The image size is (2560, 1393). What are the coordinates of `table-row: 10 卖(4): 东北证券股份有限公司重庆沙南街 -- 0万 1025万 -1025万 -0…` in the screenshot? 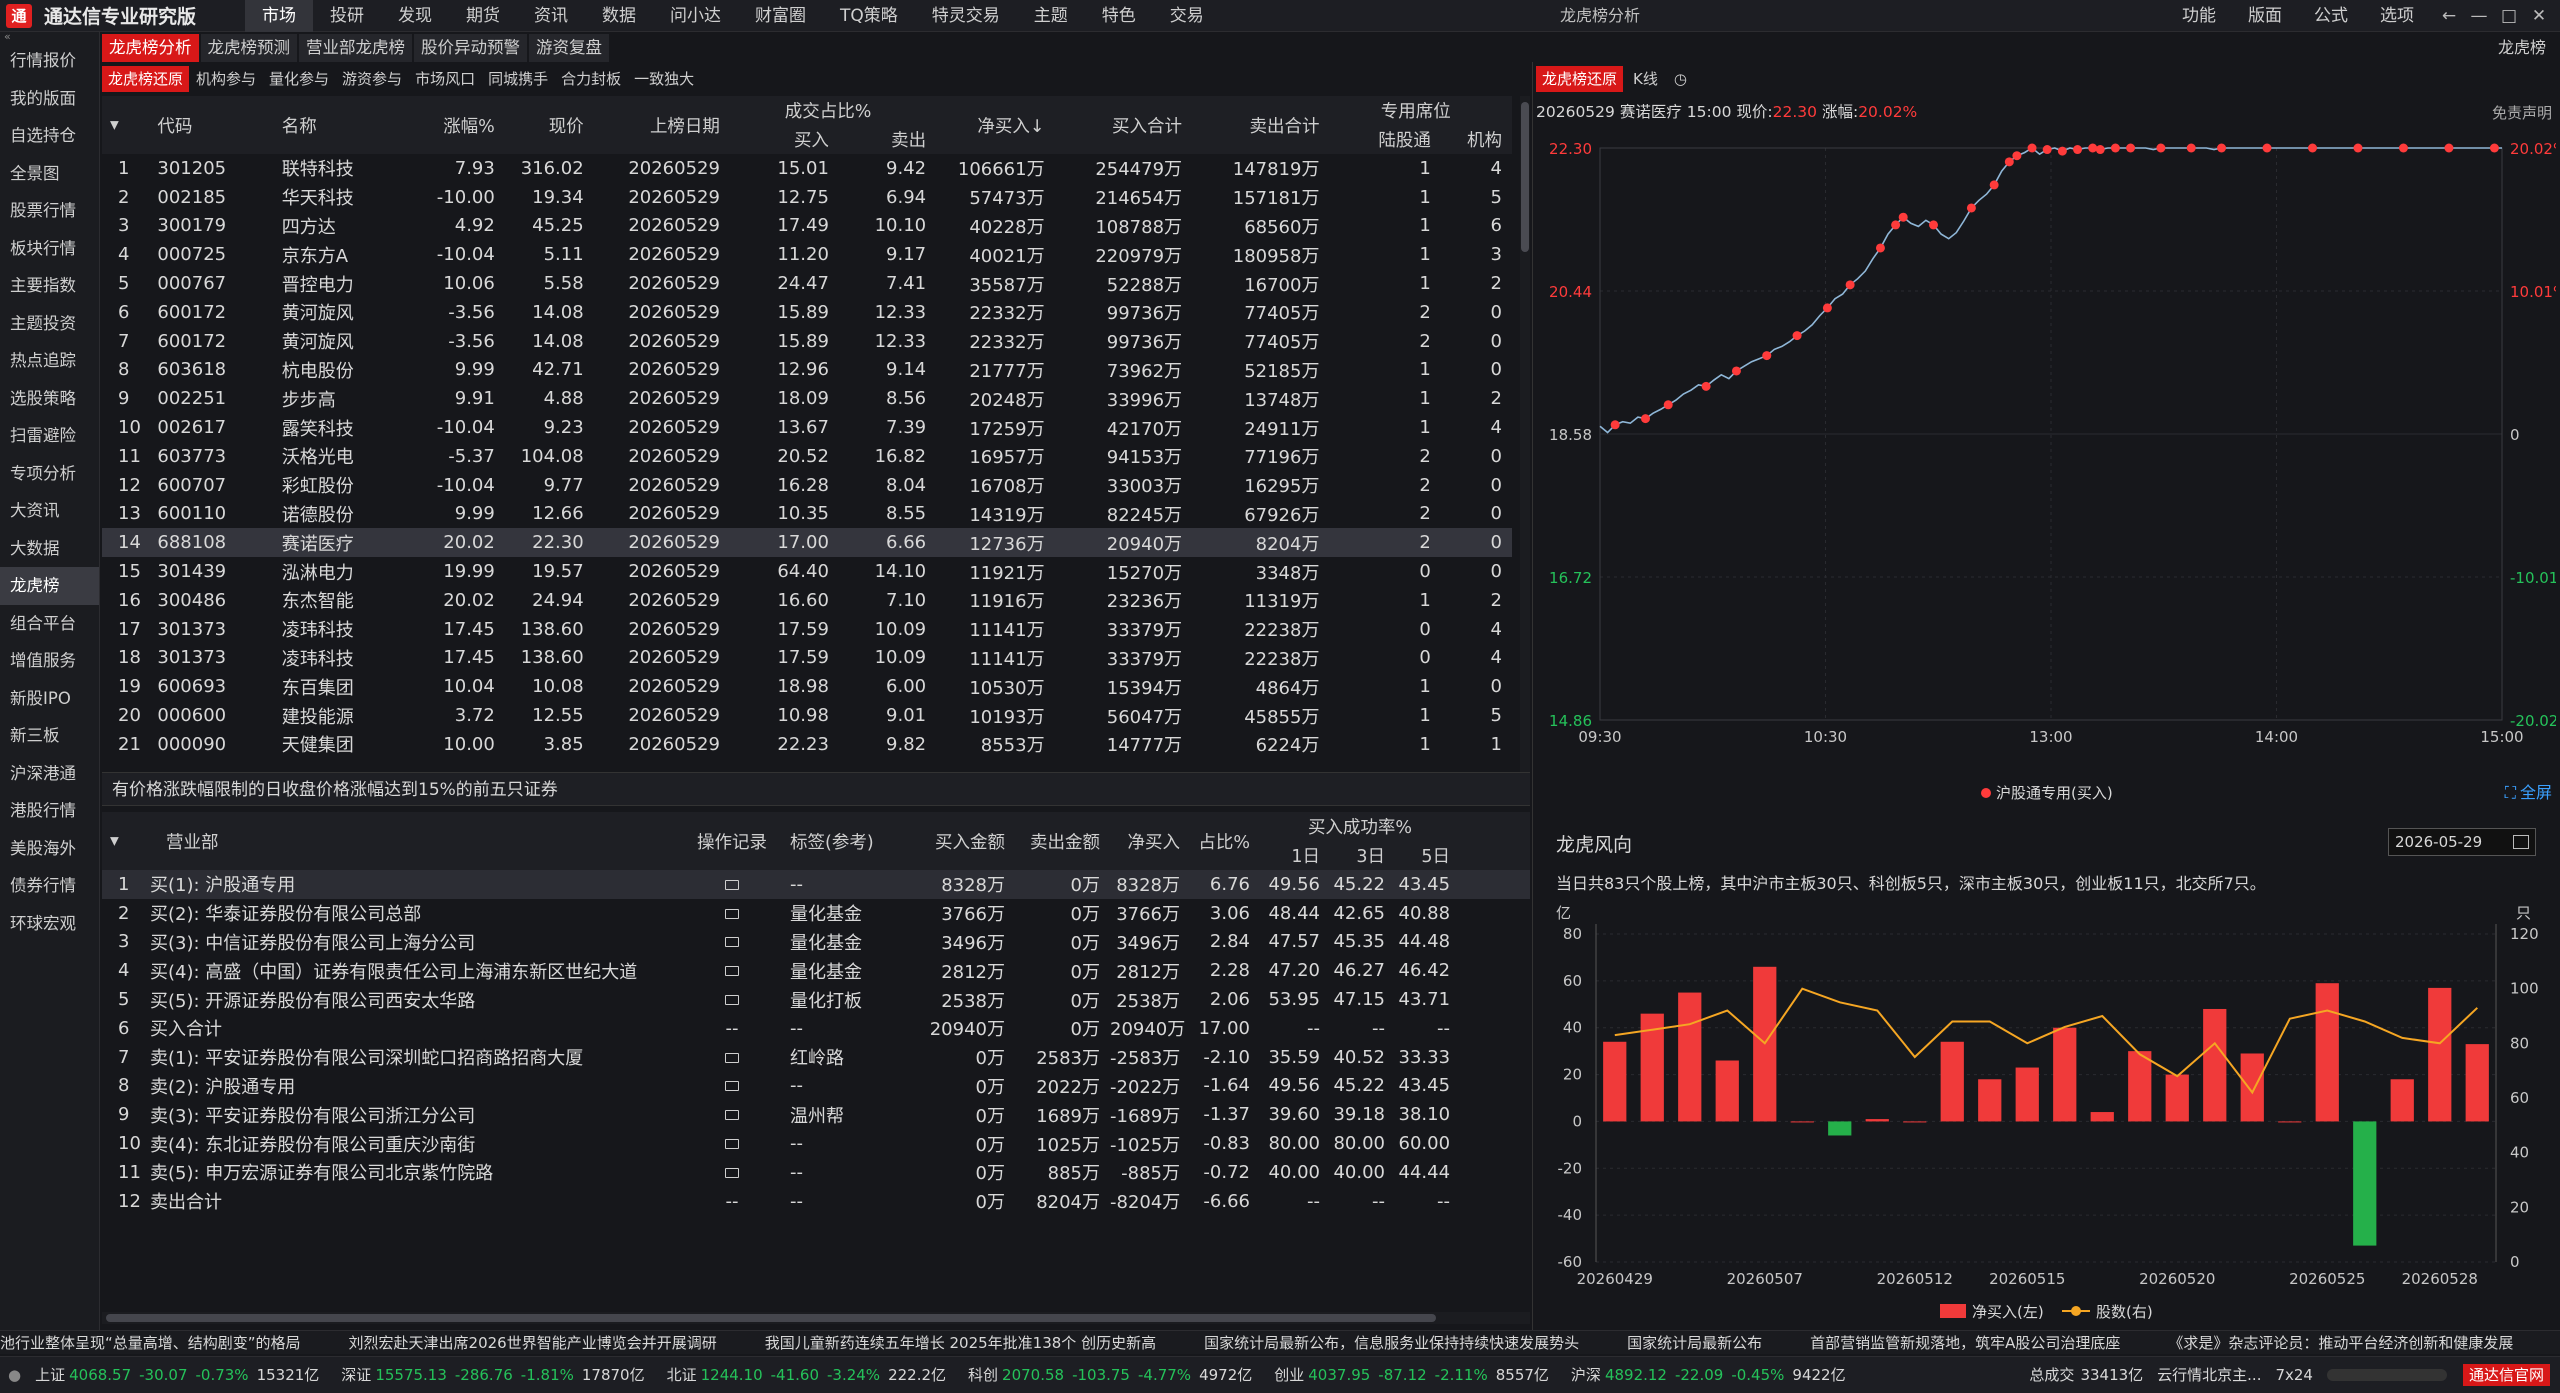 It's located at (816, 1143).